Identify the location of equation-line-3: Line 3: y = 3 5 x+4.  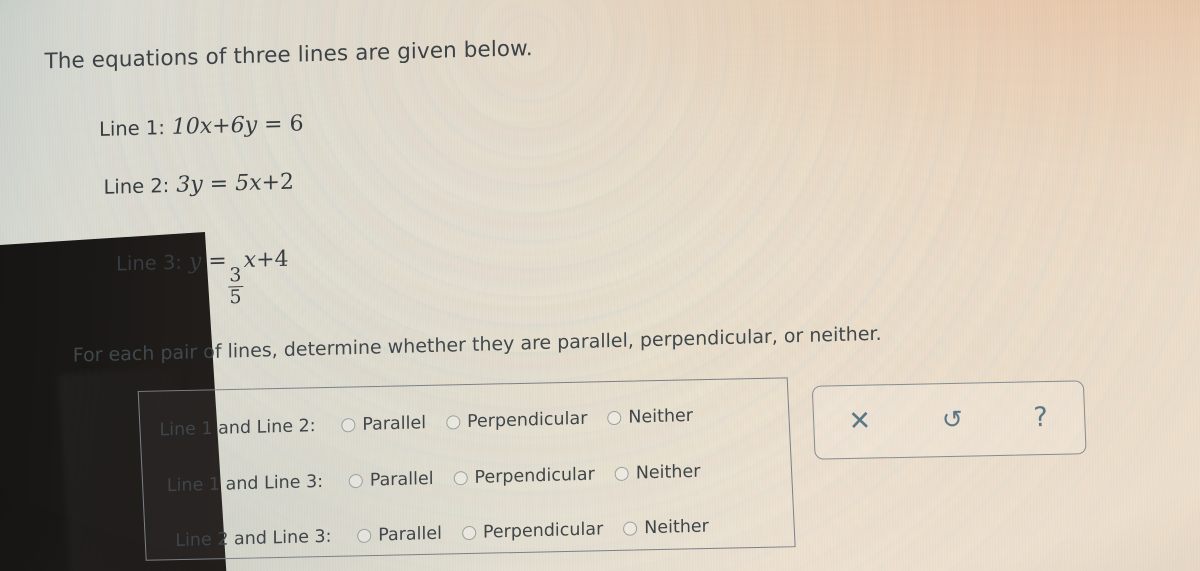
(202, 279).